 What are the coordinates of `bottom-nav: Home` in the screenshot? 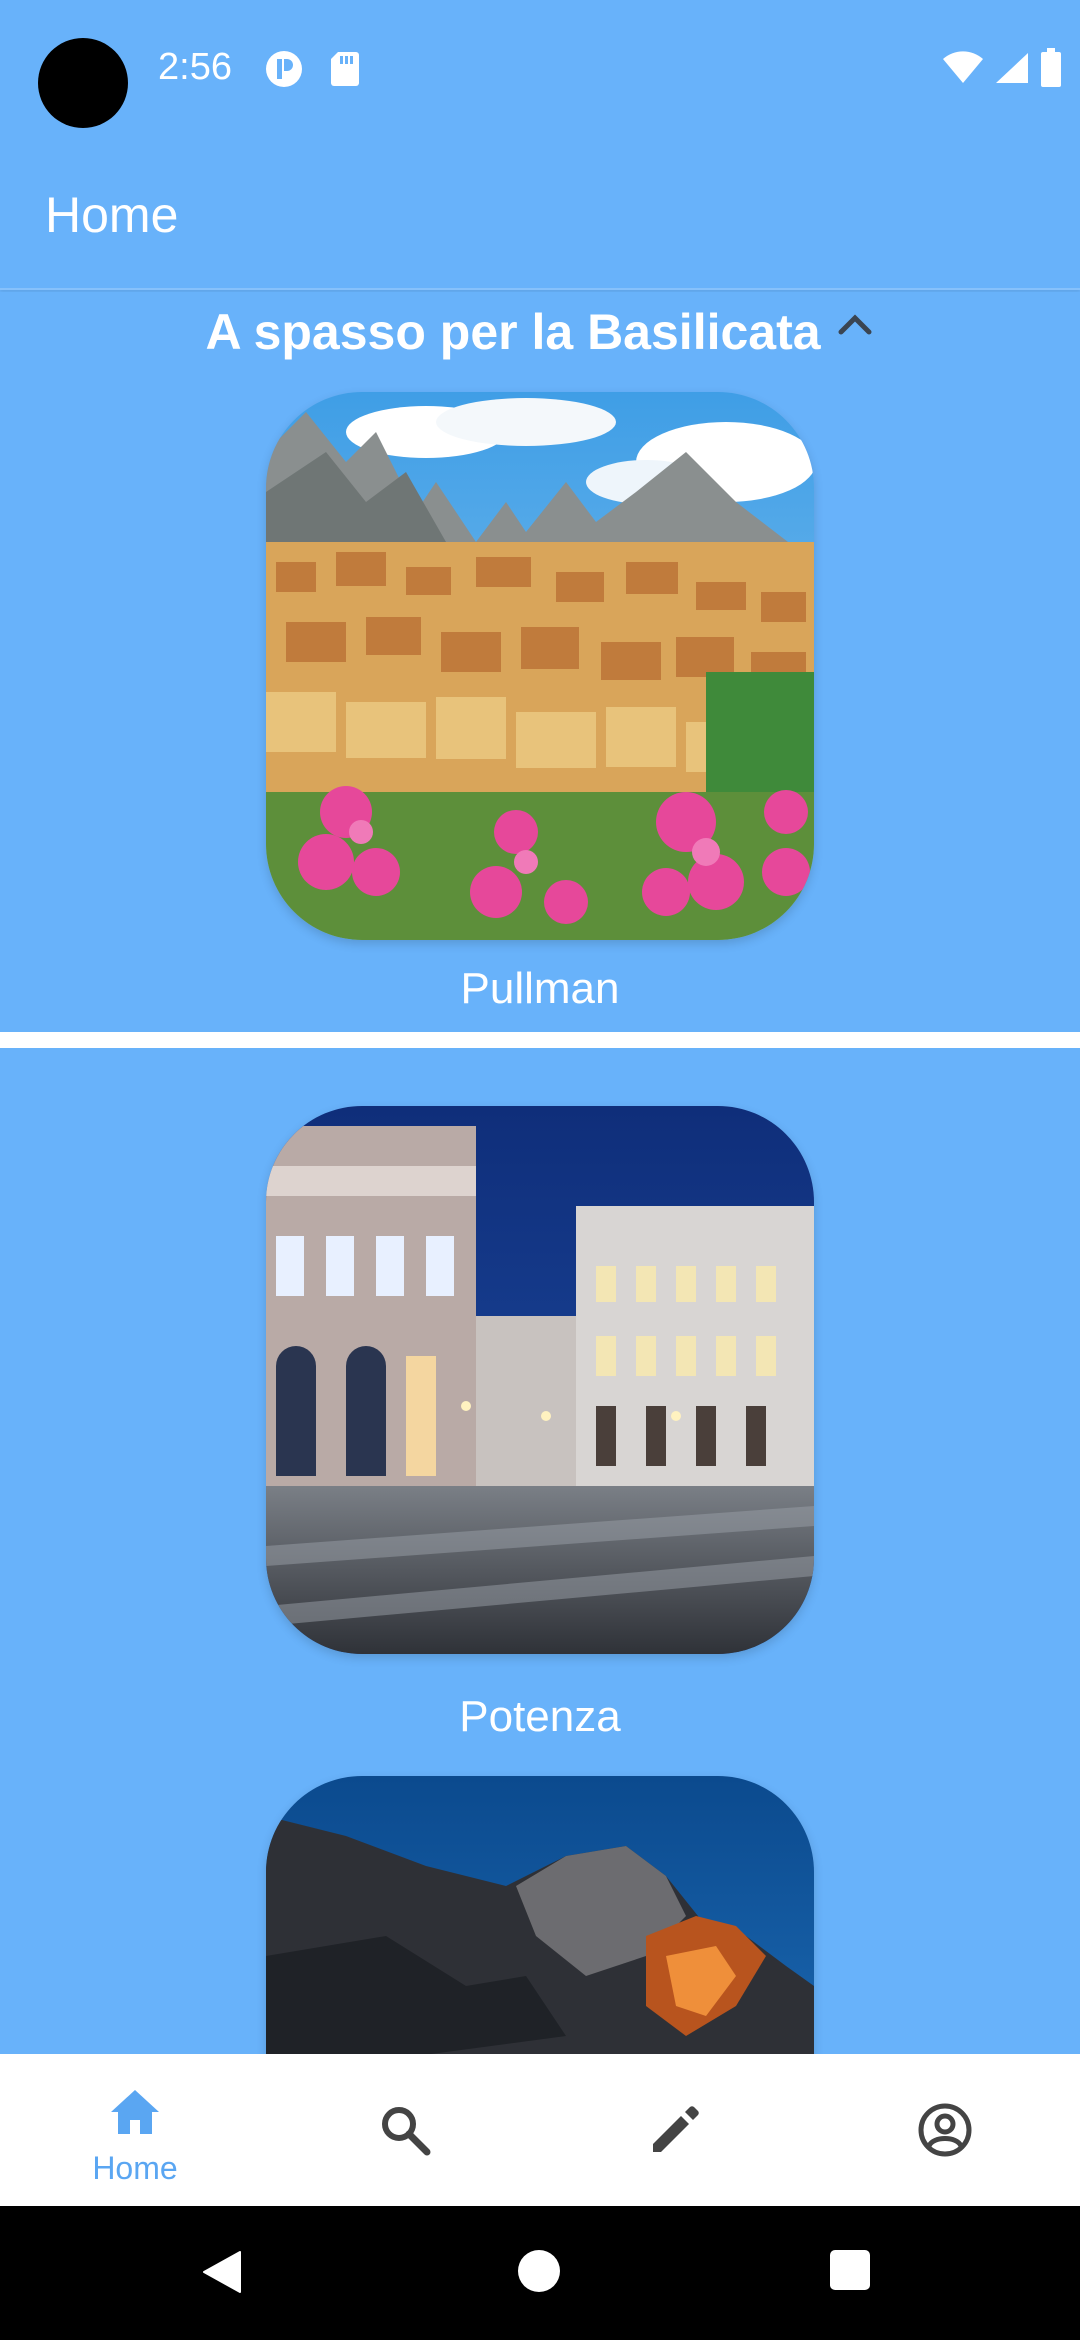 It's located at (540, 2130).